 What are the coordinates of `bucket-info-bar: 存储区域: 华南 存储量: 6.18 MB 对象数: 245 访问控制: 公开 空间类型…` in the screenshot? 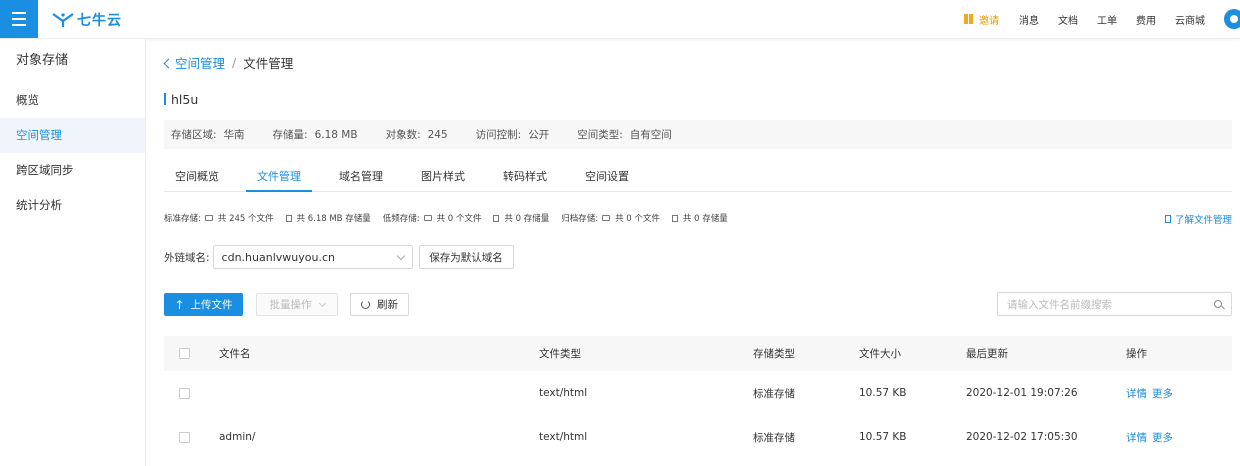 It's located at (698, 134).